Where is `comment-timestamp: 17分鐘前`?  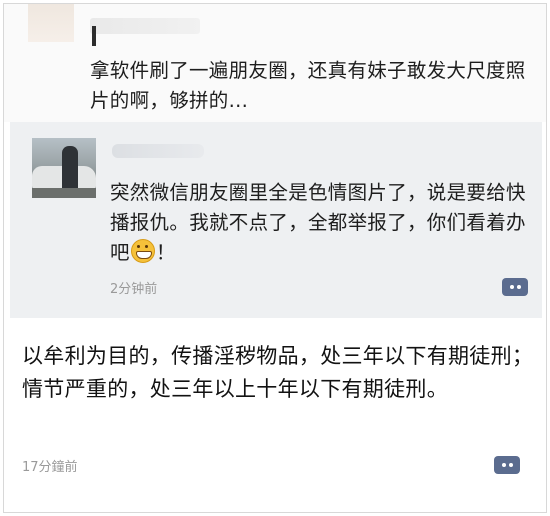
comment-timestamp: 17分鐘前 is located at coordinates (50, 467).